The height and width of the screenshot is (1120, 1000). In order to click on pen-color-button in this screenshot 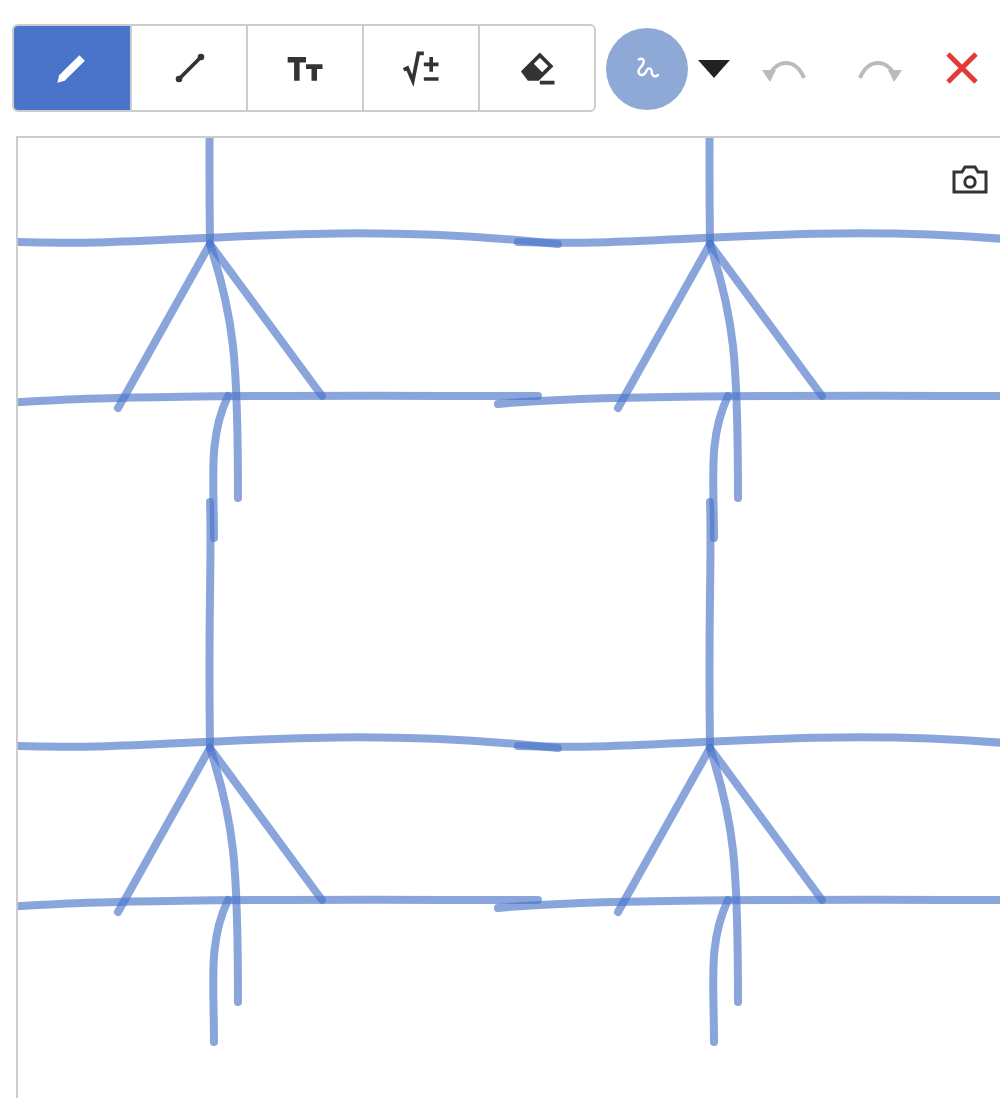, I will do `click(647, 68)`.